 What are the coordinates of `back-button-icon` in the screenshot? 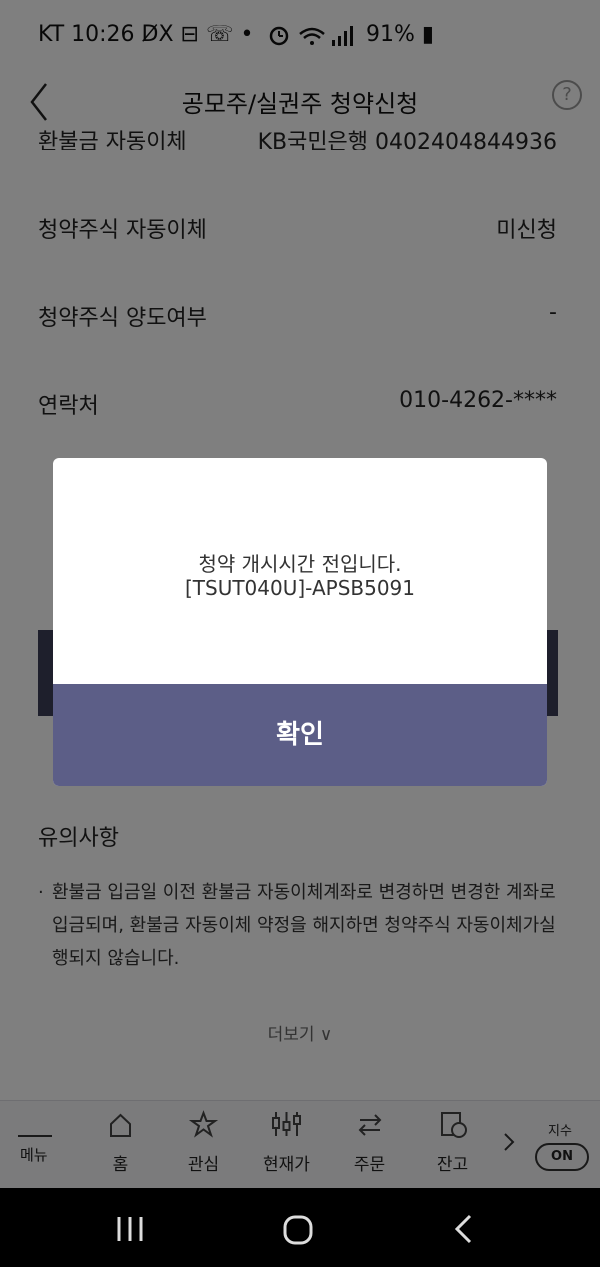 It's located at (464, 1229).